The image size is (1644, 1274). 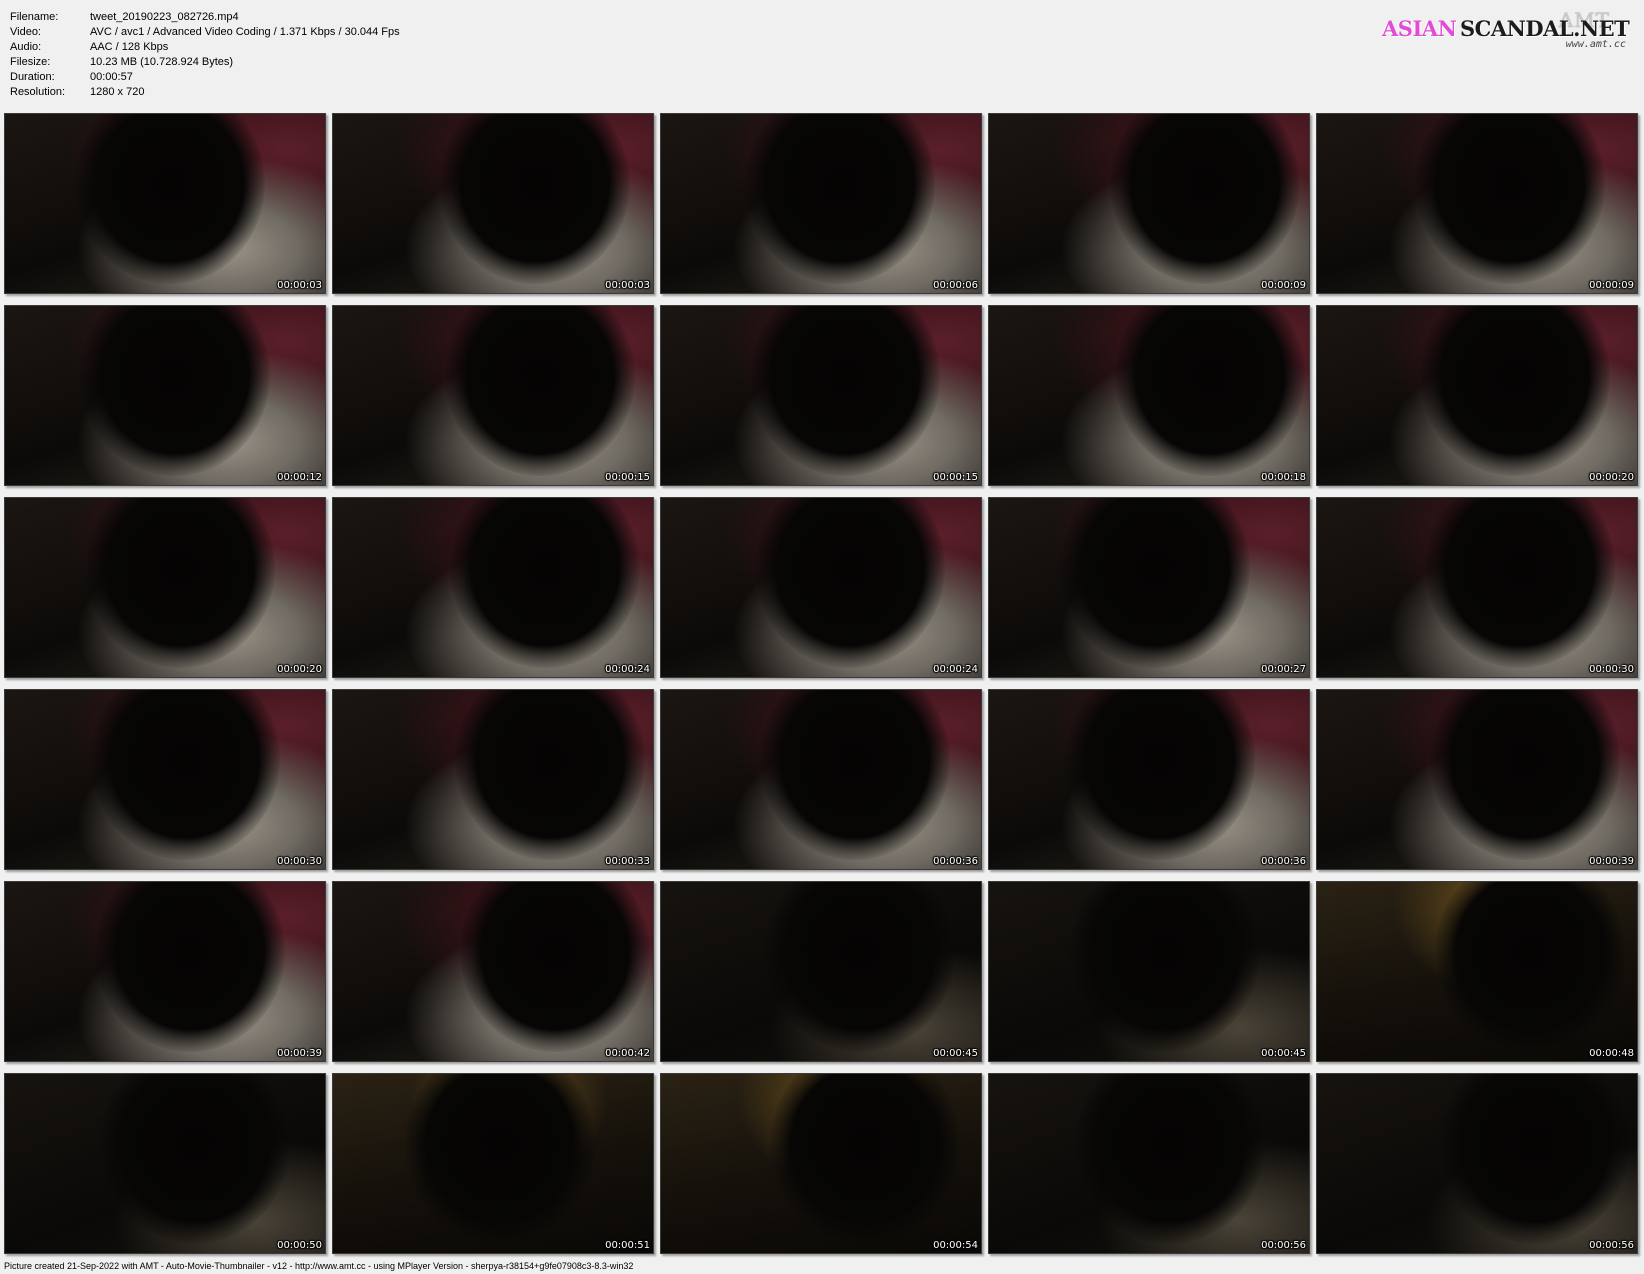 I want to click on thumbnail-timestamp: 00:00:51, so click(x=627, y=1245).